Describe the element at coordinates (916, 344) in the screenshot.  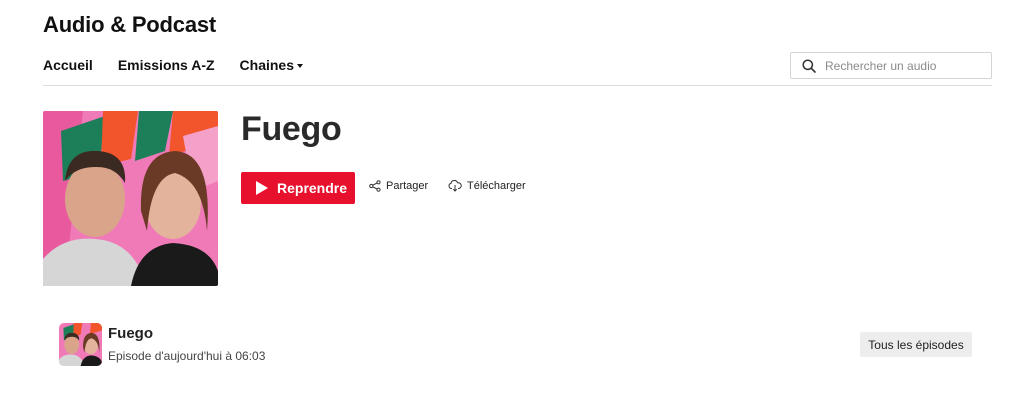
I see `all-episodes-button: Tous les épisodes` at that location.